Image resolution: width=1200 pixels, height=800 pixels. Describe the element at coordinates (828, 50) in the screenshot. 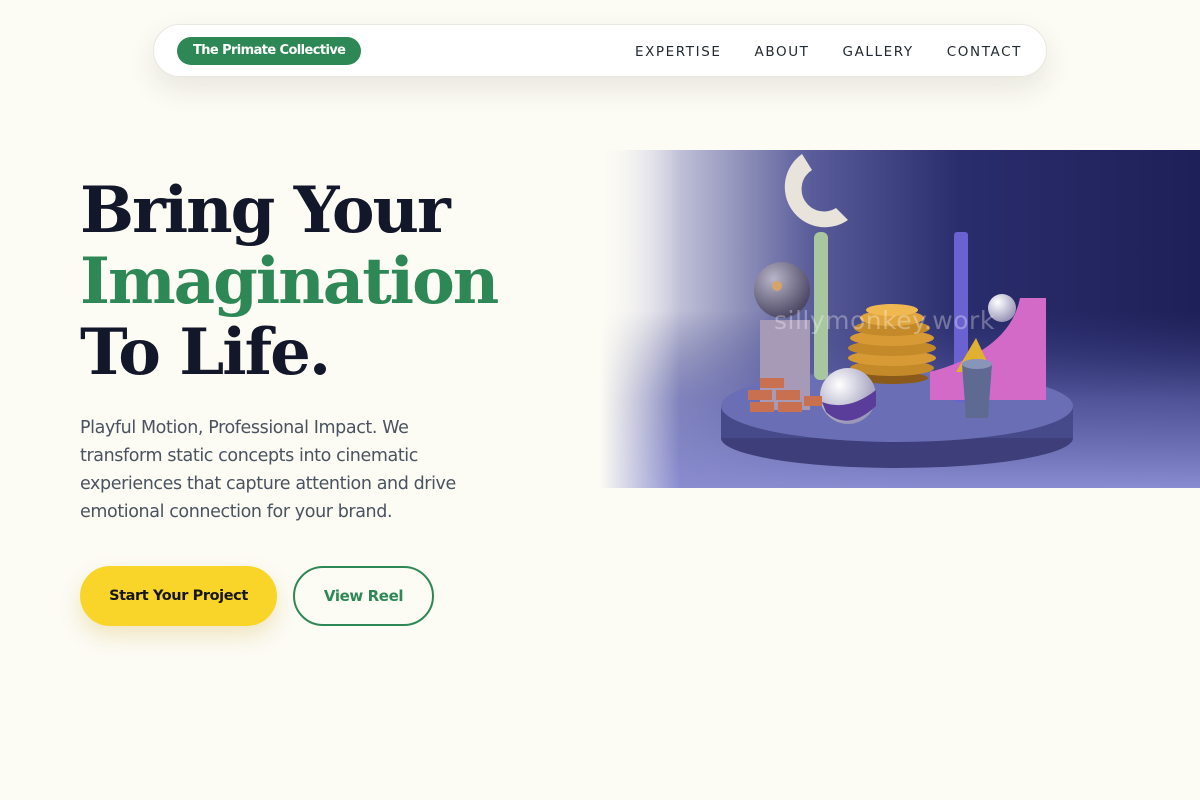

I see `nav-links: EXPERTISE ABOUT GALLERY CONTACT` at that location.